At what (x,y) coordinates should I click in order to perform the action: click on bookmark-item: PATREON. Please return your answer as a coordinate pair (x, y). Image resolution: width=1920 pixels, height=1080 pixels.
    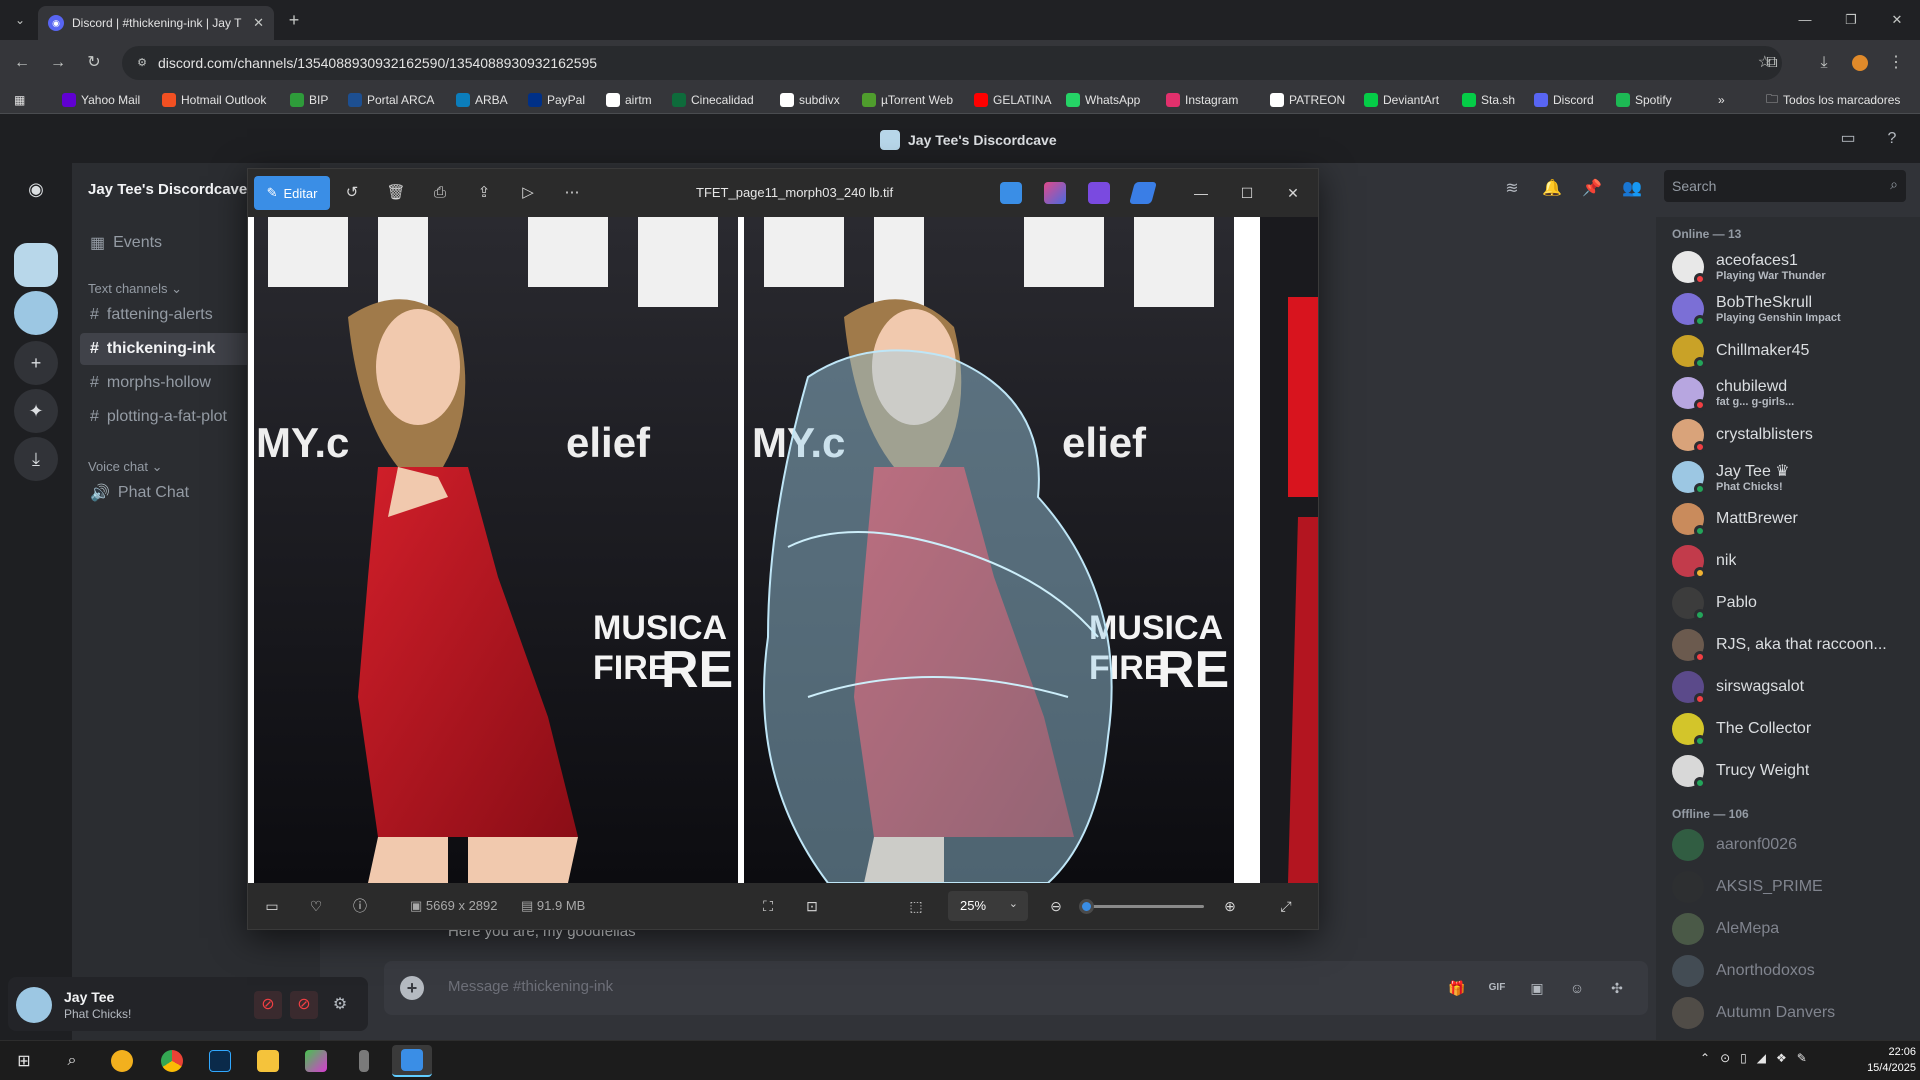
    Looking at the image, I should click on (1307, 100).